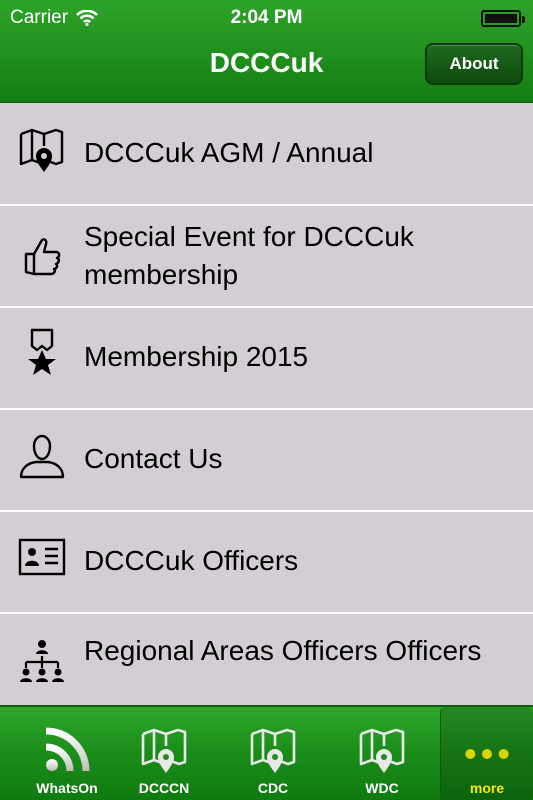  I want to click on tab-dcccn: DCCCN, so click(164, 753).